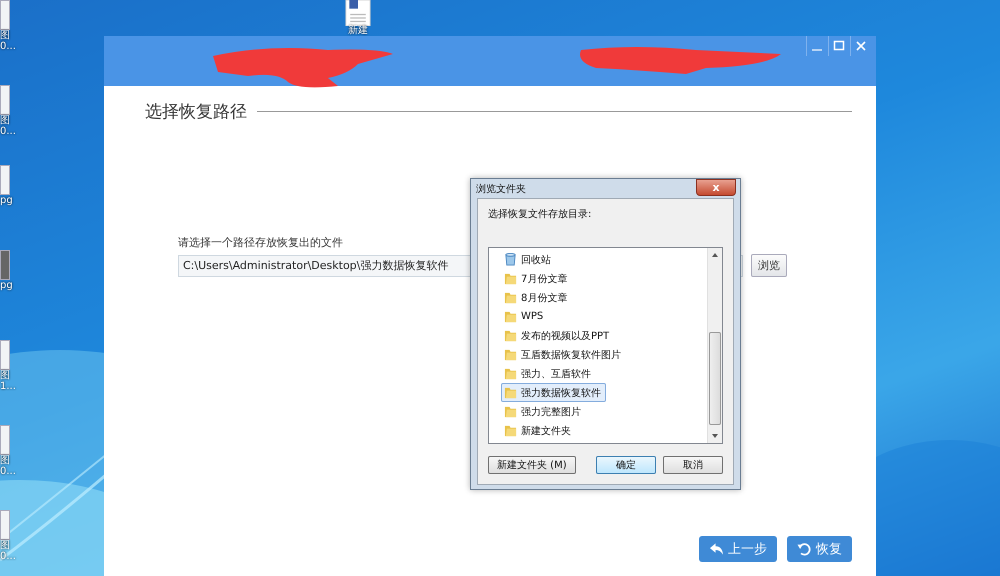  I want to click on recycle-bin-icon, so click(510, 259).